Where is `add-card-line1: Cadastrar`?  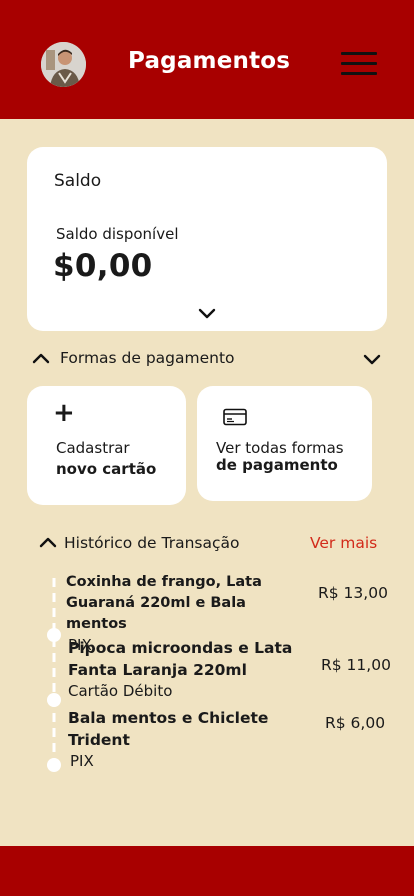 add-card-line1: Cadastrar is located at coordinates (93, 448).